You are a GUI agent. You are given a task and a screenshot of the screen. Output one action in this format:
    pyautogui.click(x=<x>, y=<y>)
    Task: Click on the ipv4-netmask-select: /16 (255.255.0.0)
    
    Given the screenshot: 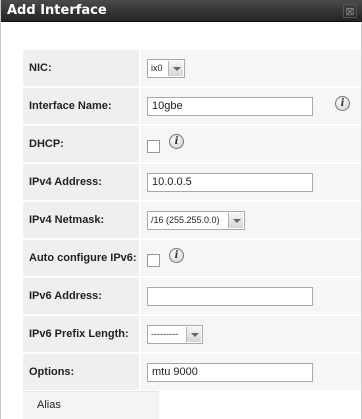 What is the action you would take?
    pyautogui.click(x=196, y=220)
    